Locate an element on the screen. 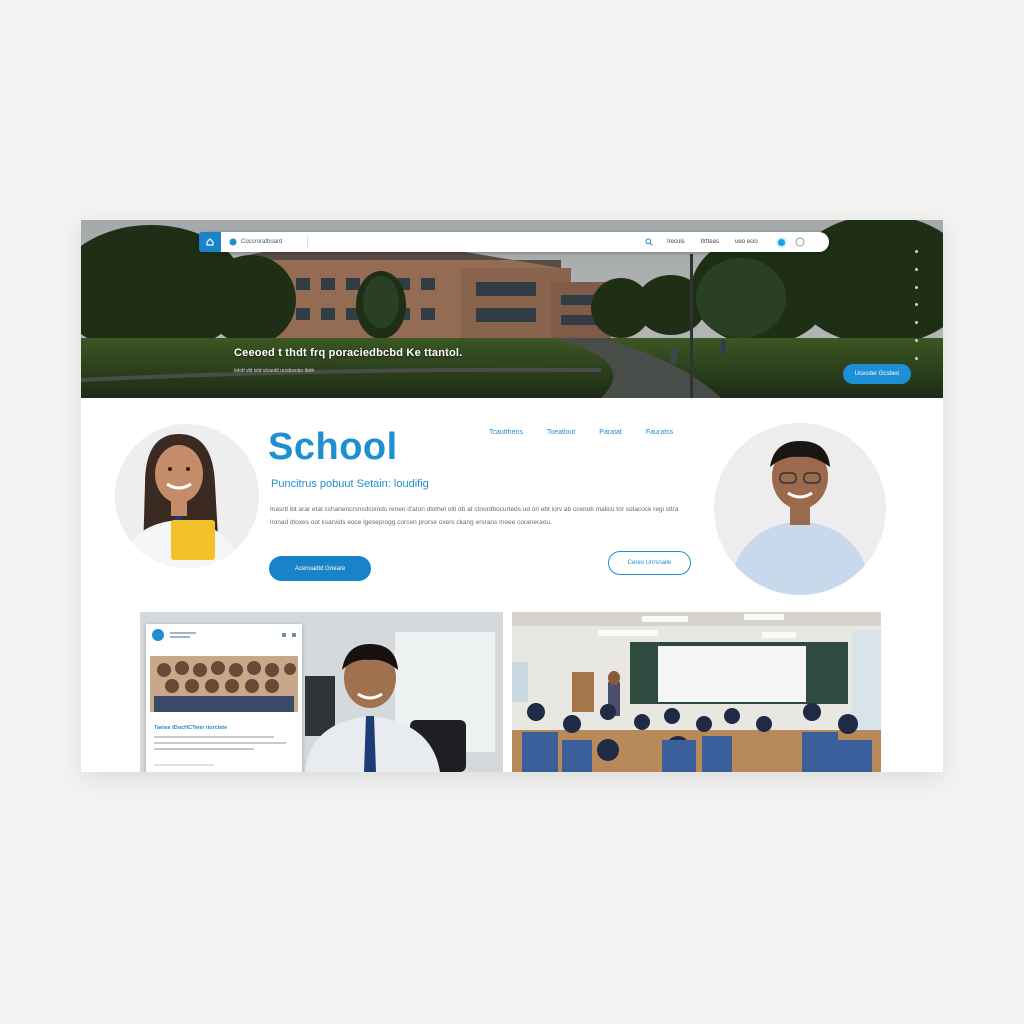 This screenshot has width=1024, height=1024. student-portrait-girl is located at coordinates (187, 496).